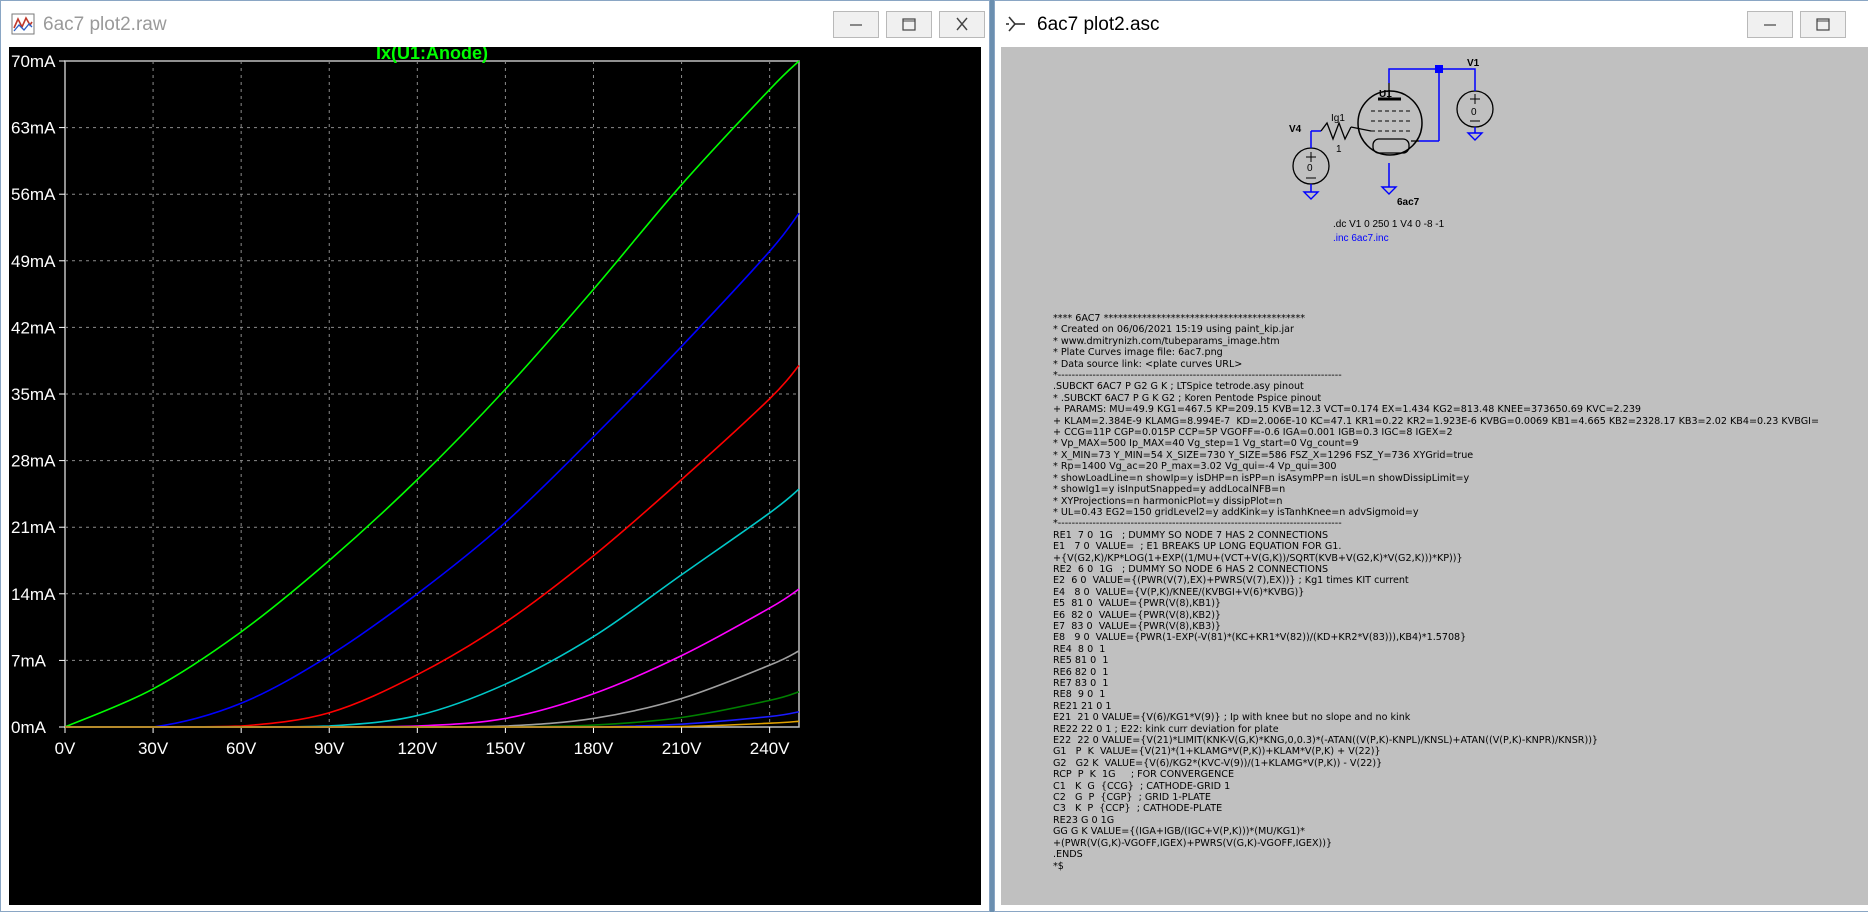 This screenshot has width=1868, height=912. I want to click on v4-source: 0 V4, so click(1309, 154).